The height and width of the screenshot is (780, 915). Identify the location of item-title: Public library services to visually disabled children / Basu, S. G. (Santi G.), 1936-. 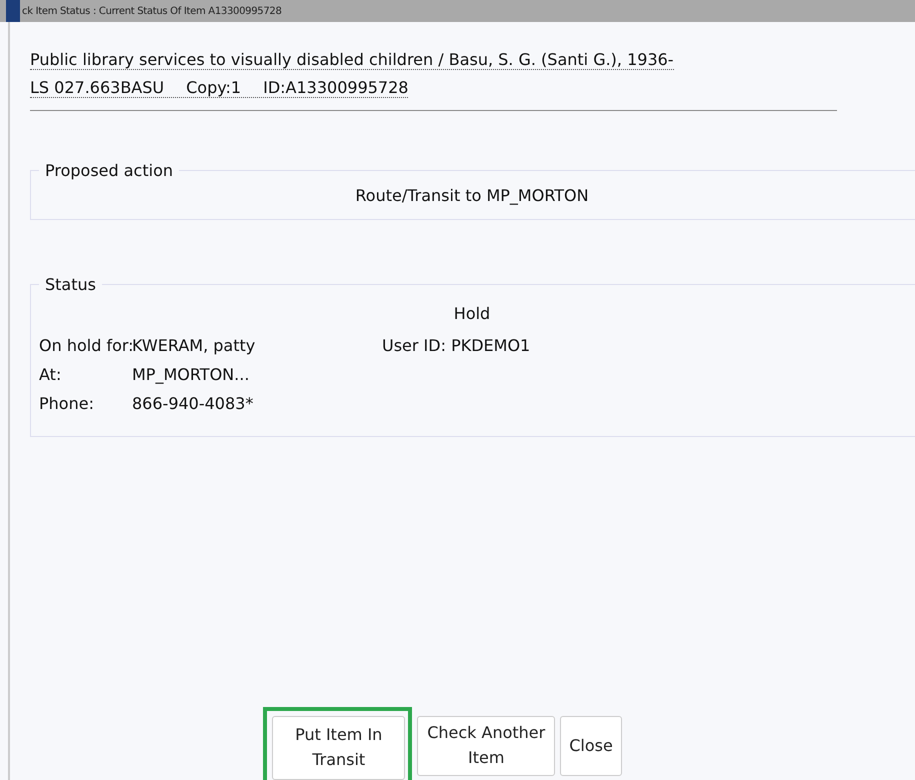
(352, 60).